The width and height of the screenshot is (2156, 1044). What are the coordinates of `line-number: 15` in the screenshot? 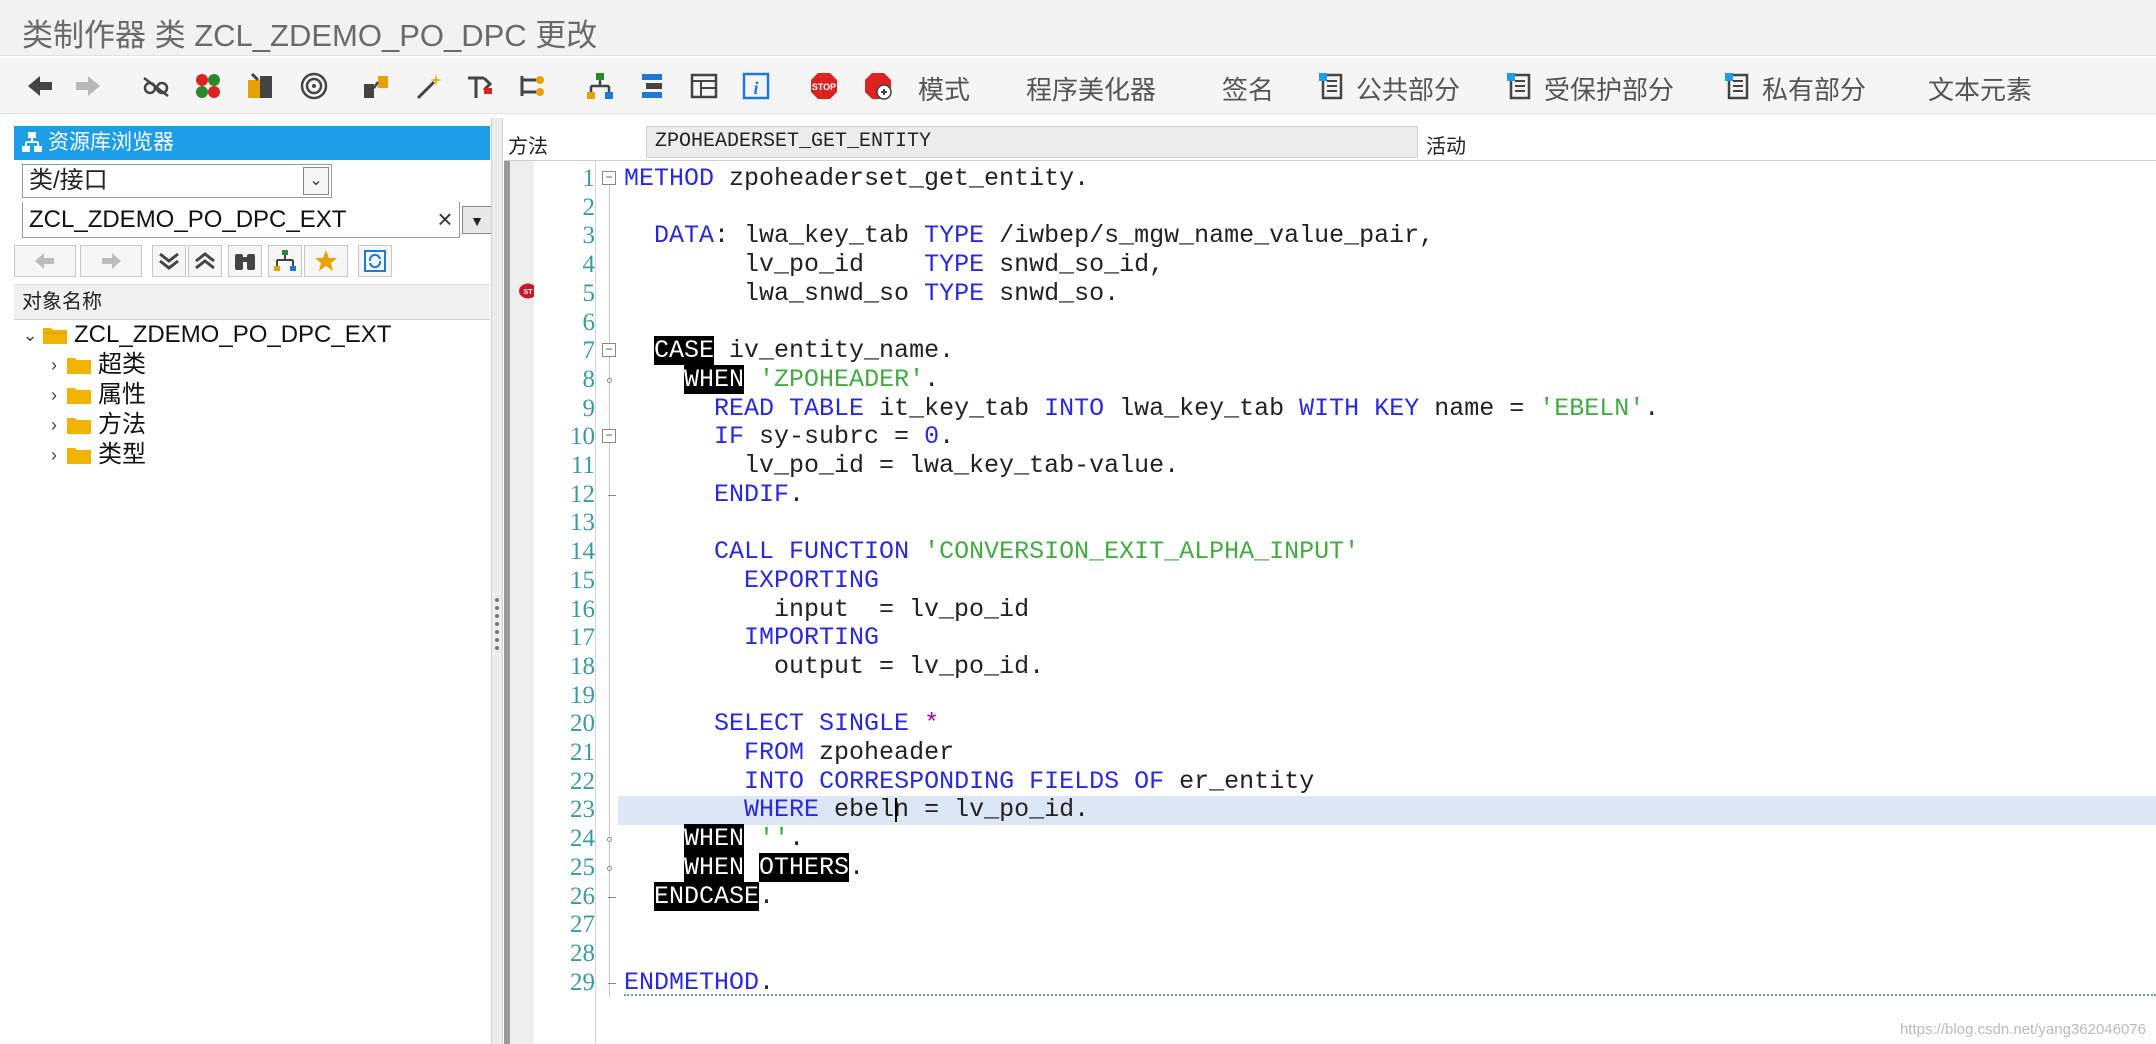 It's located at (582, 580).